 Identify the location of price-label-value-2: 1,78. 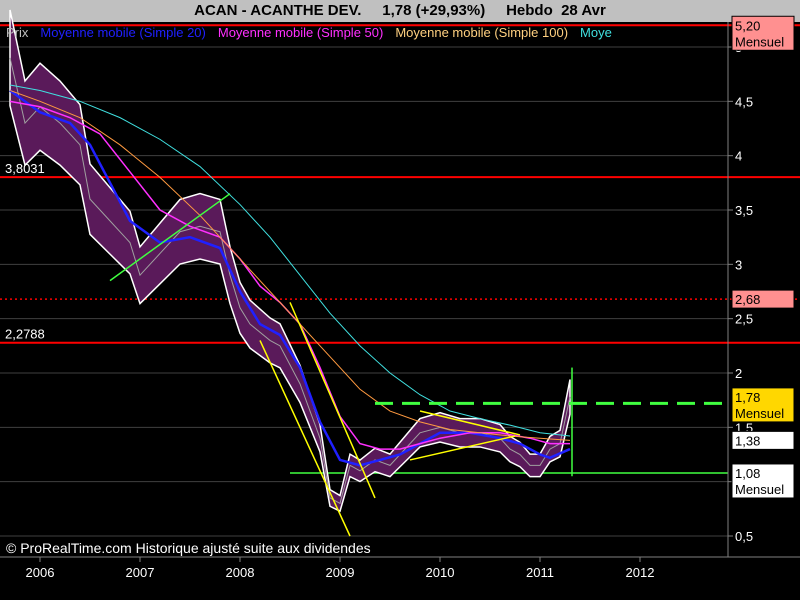
(747, 397).